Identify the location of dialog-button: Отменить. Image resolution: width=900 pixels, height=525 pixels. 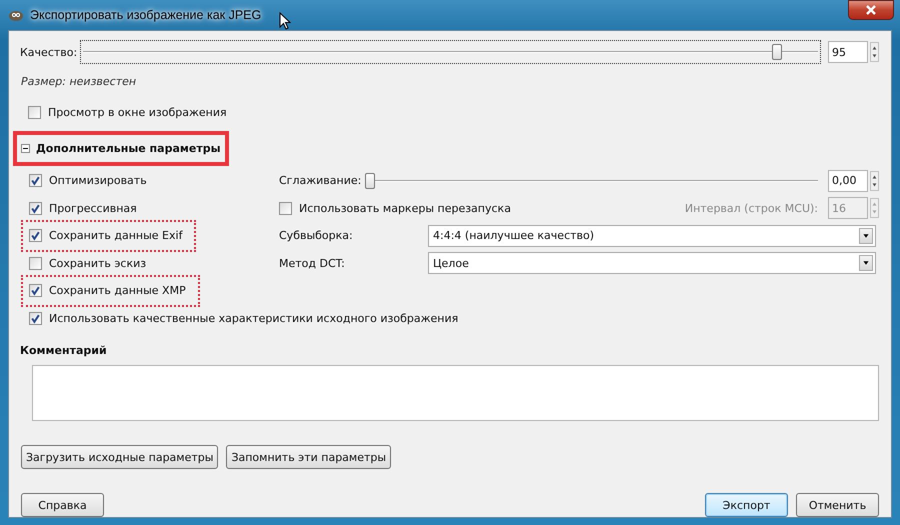
(837, 505).